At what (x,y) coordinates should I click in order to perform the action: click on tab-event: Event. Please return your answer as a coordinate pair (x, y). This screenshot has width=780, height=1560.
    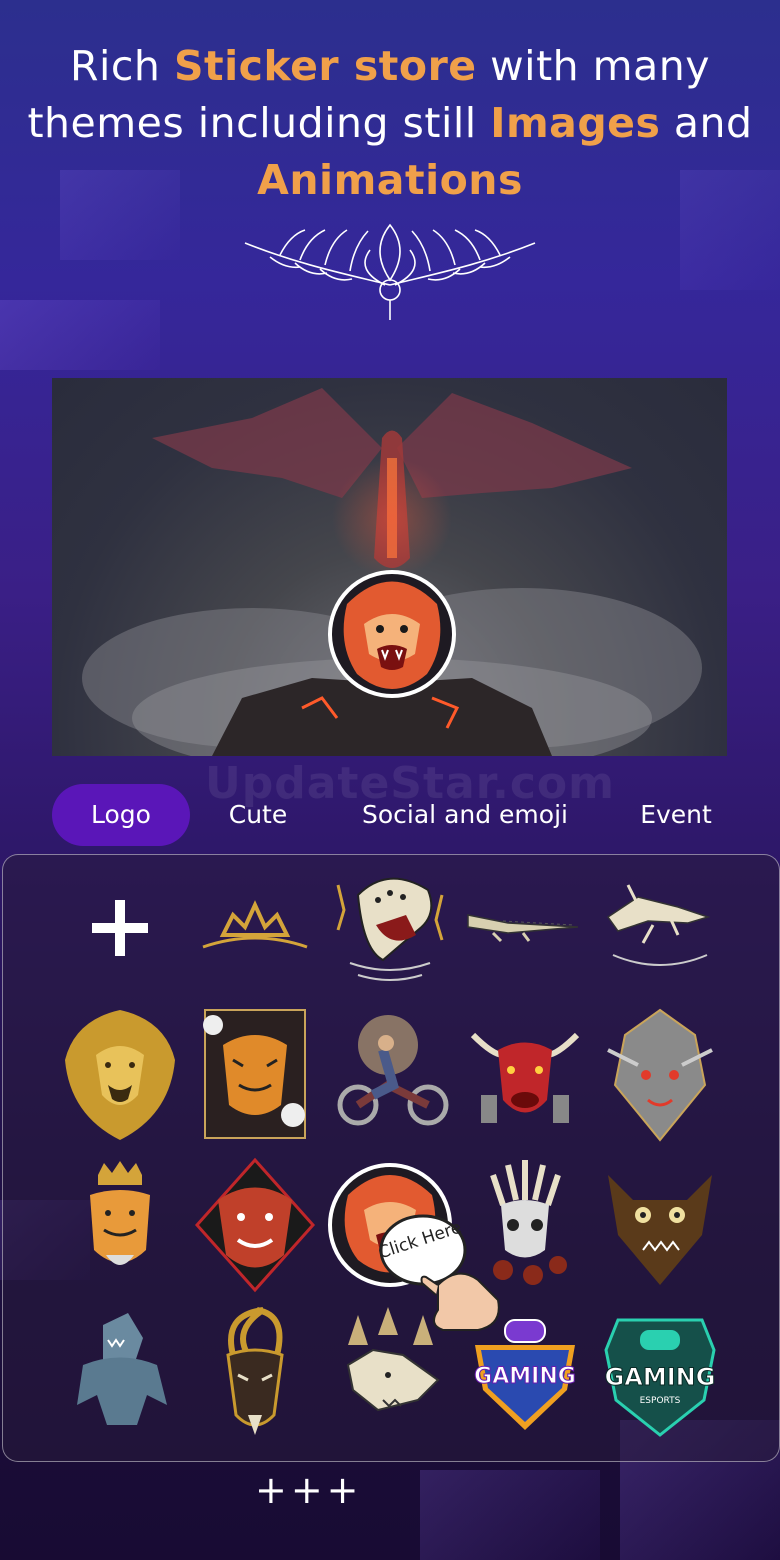
    Looking at the image, I should click on (676, 815).